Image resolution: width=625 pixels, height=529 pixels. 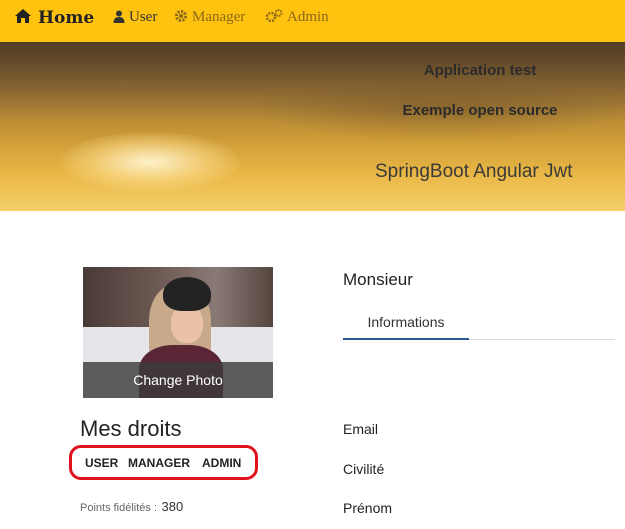 I want to click on points-label: Points fidélités :, so click(x=119, y=508).